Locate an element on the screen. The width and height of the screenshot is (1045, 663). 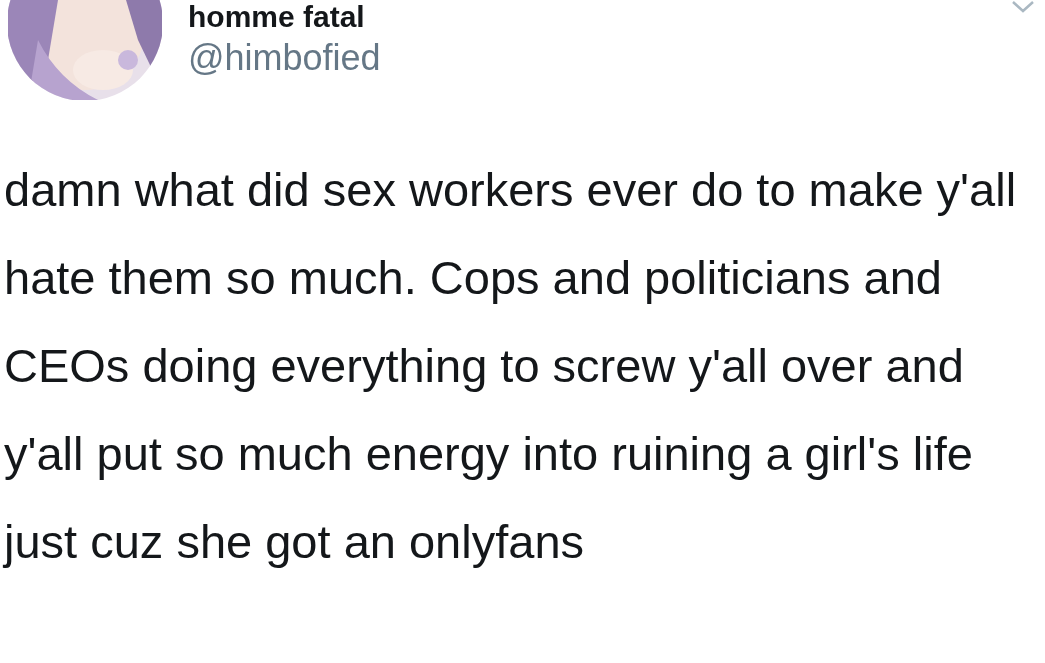
chevron-down-icon is located at coordinates (1023, 7).